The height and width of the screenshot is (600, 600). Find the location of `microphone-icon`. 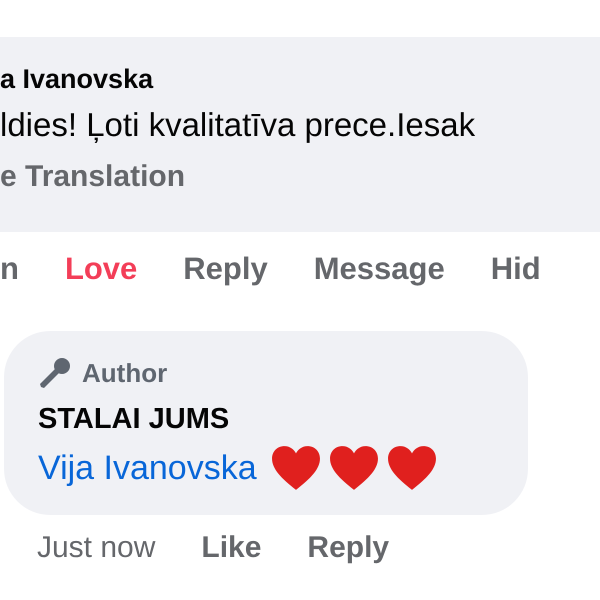

microphone-icon is located at coordinates (55, 373).